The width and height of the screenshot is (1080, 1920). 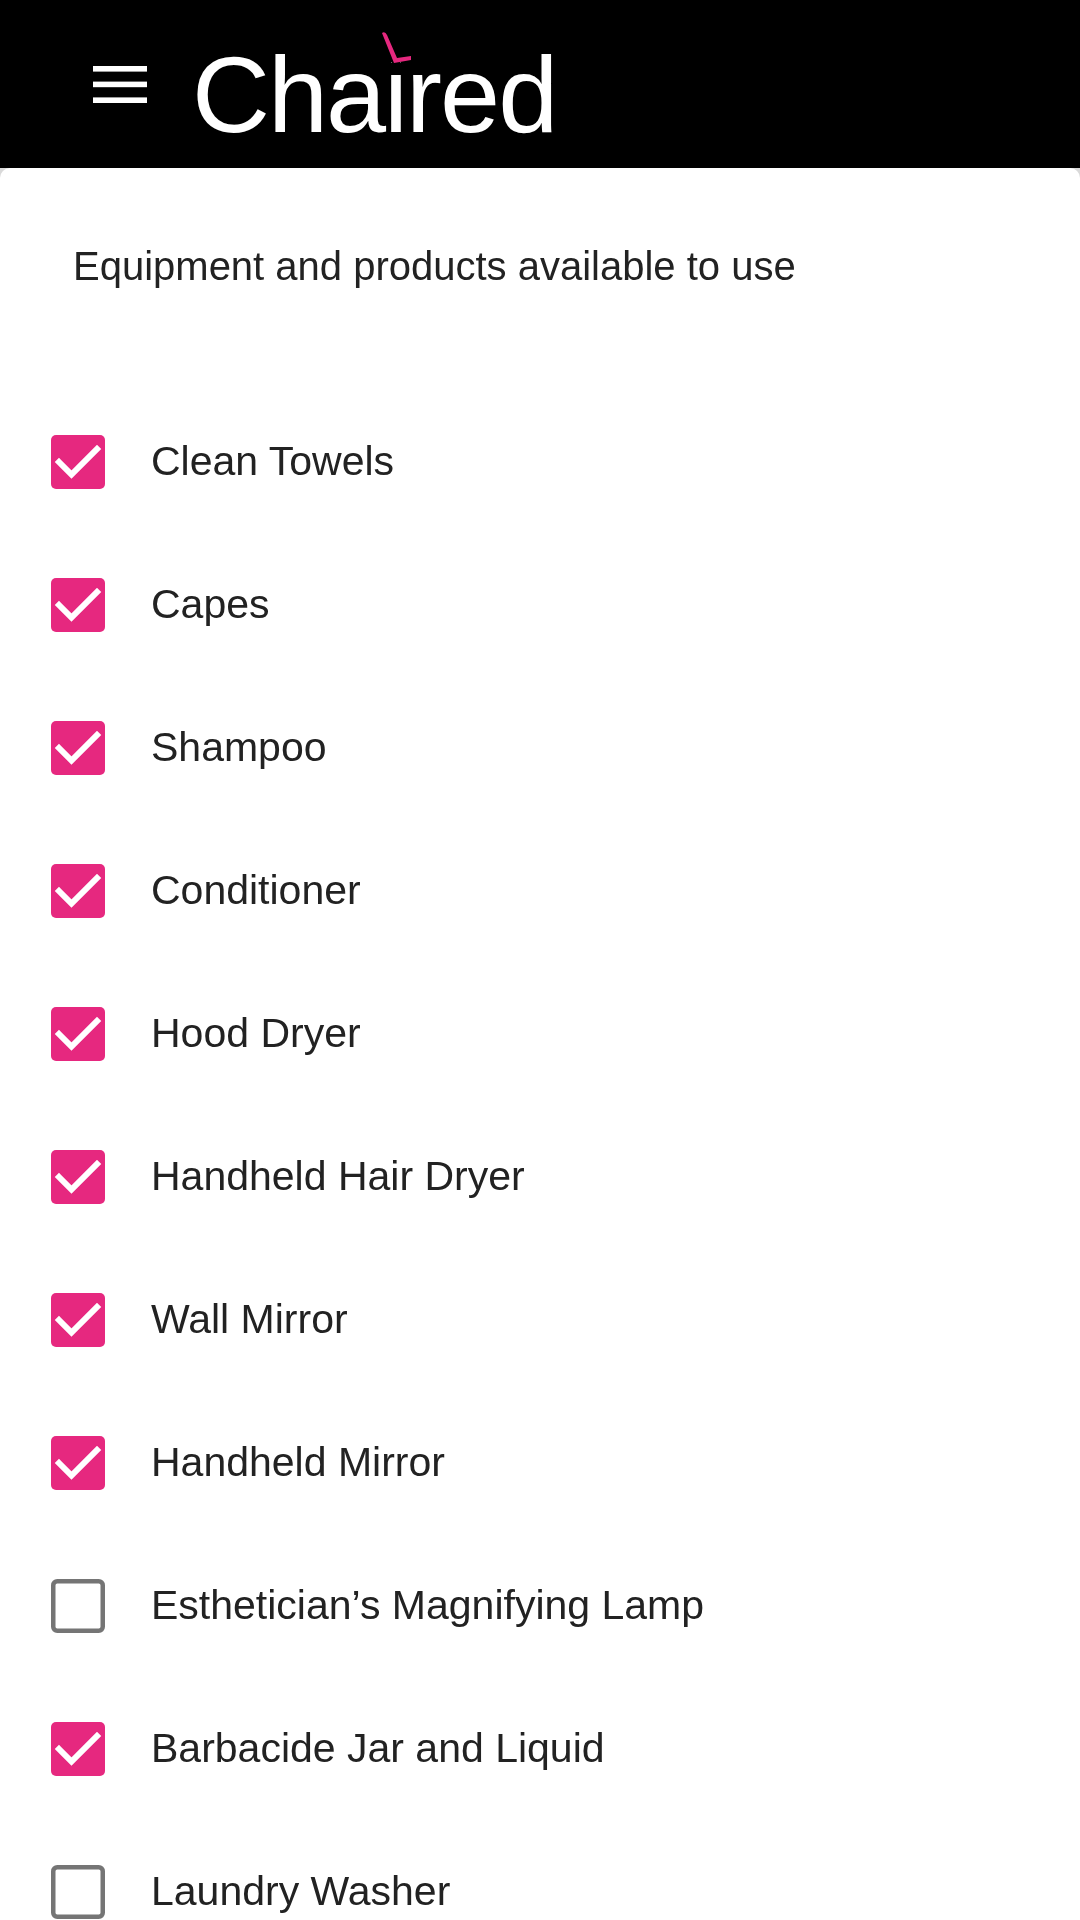 I want to click on checkbox-label: Handheld Hair Dryer, so click(x=338, y=1176).